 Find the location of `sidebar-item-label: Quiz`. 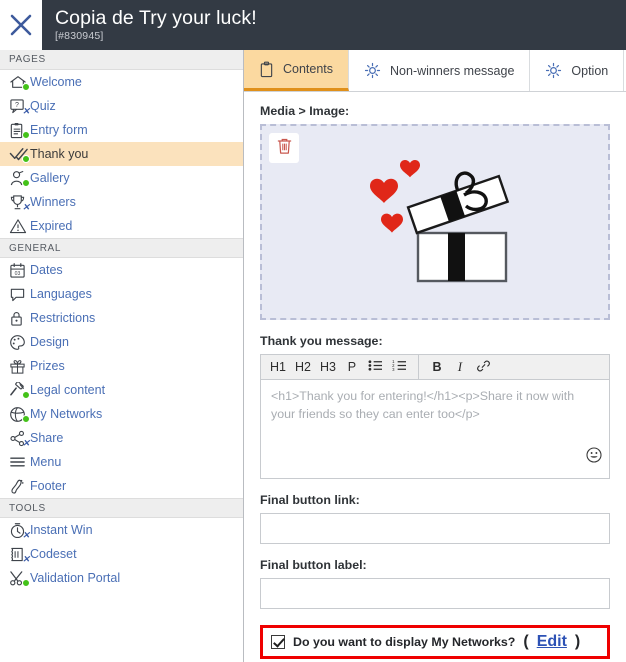

sidebar-item-label: Quiz is located at coordinates (43, 106).